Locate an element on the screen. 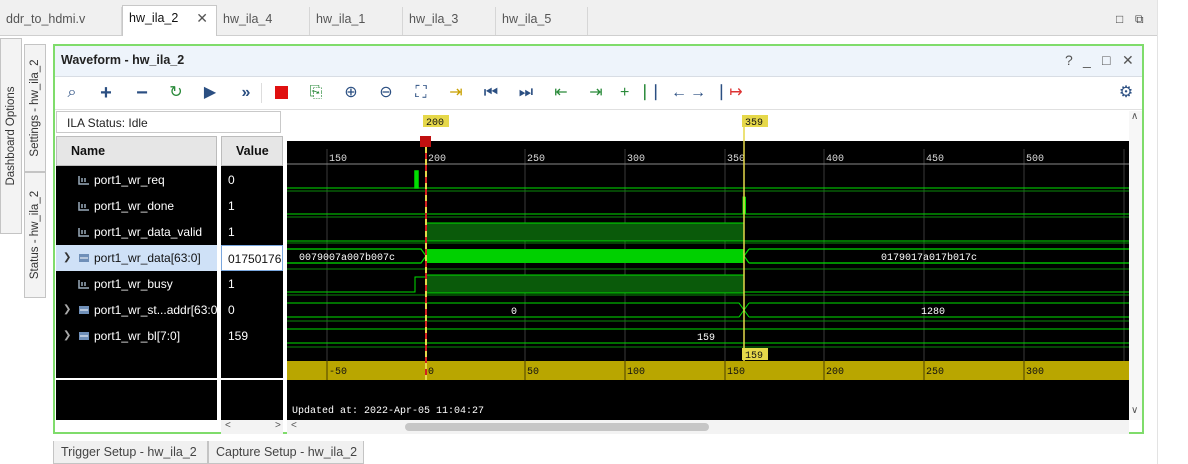  close-panel-icon: ✕ is located at coordinates (1128, 60).